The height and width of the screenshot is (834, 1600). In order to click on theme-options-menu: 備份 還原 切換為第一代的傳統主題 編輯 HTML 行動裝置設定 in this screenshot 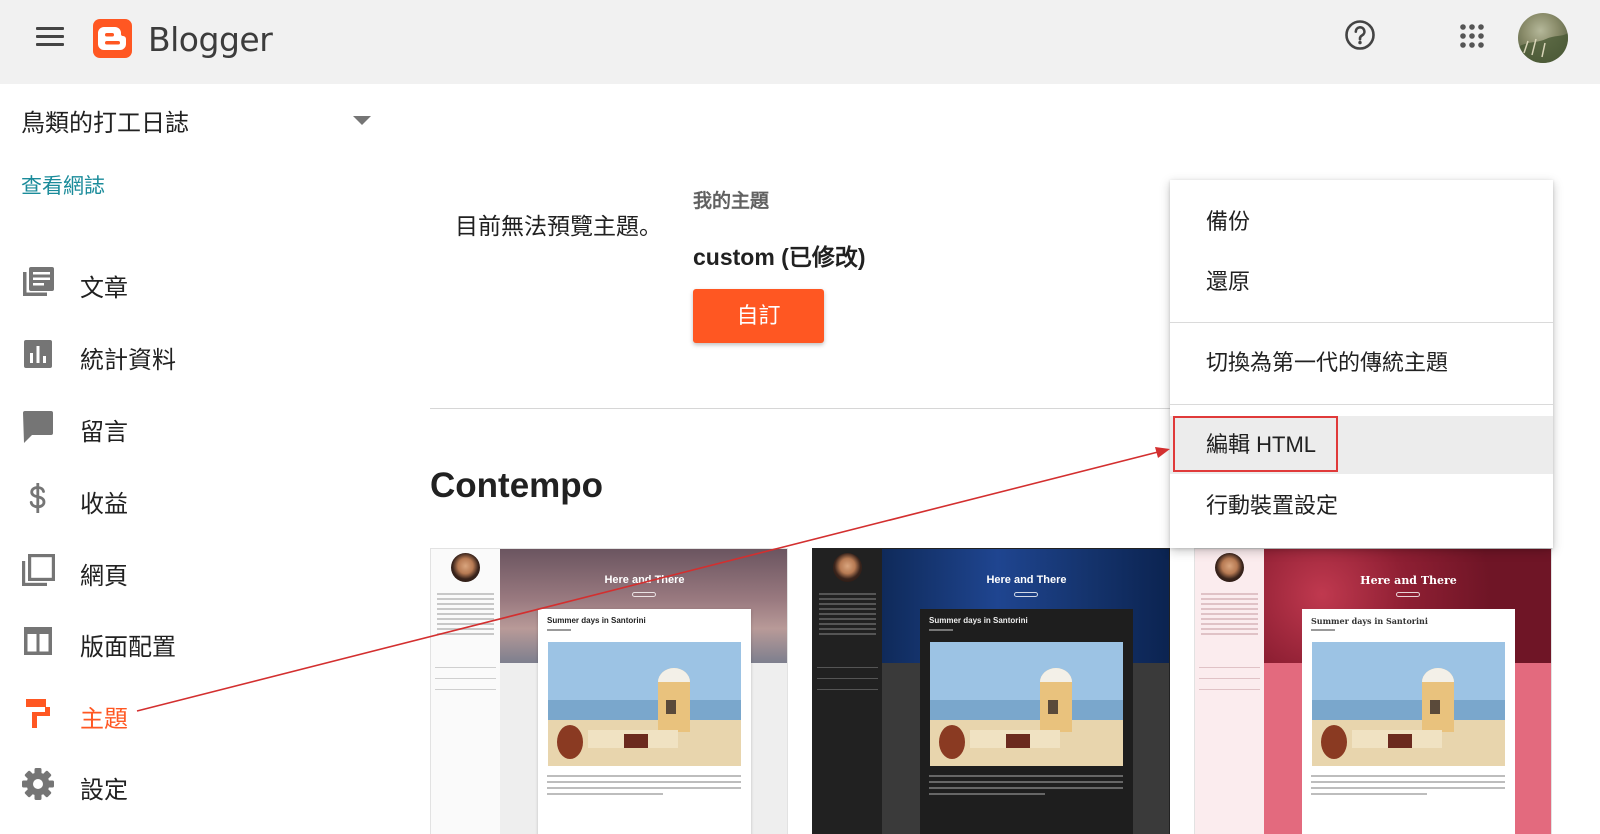, I will do `click(1361, 364)`.